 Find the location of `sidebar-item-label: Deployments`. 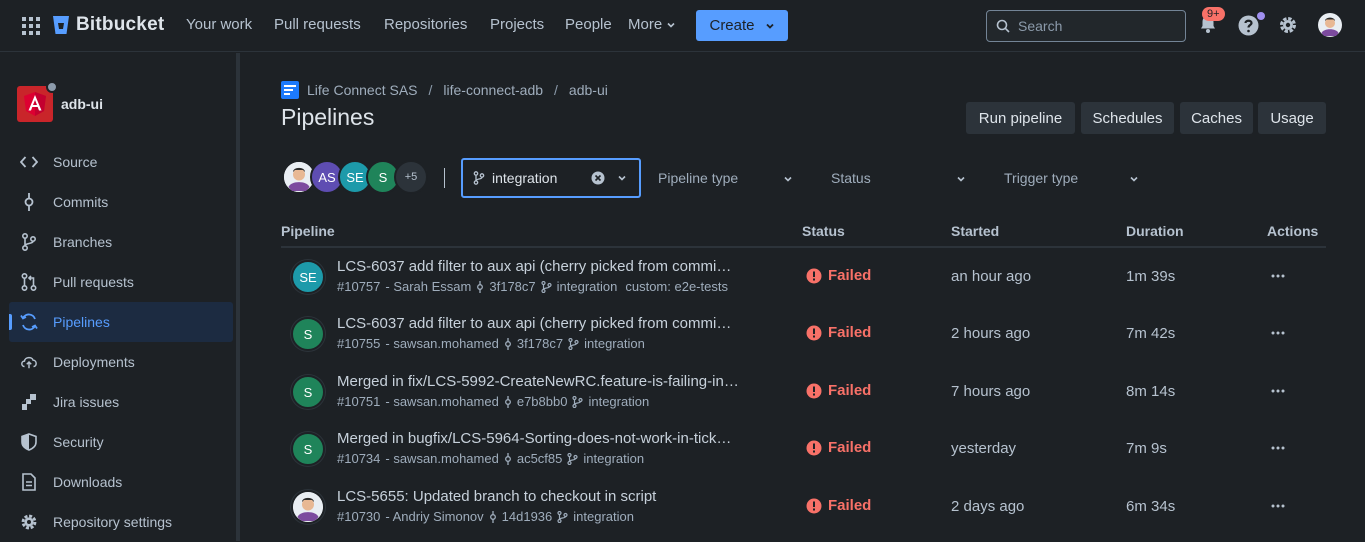

sidebar-item-label: Deployments is located at coordinates (94, 362).